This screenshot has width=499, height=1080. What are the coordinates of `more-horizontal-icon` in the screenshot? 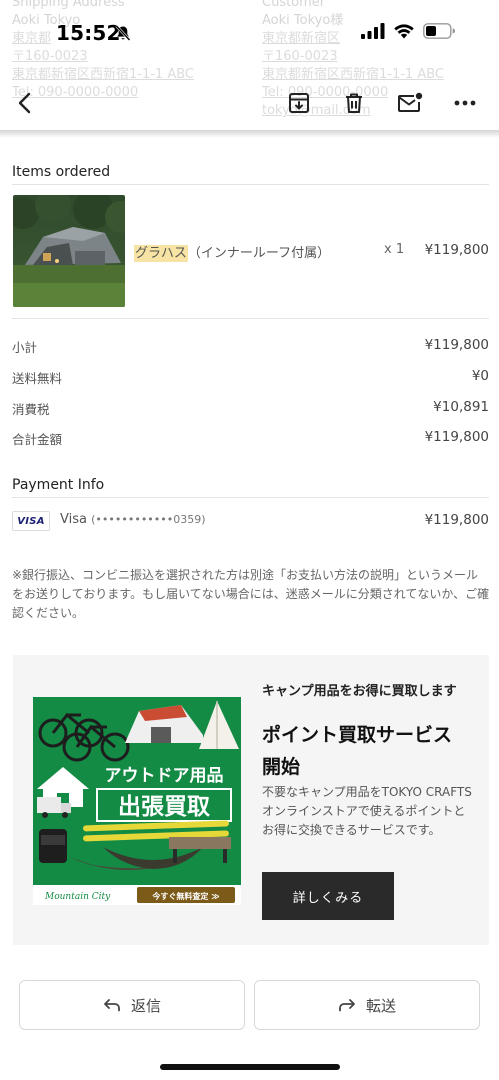 It's located at (465, 103).